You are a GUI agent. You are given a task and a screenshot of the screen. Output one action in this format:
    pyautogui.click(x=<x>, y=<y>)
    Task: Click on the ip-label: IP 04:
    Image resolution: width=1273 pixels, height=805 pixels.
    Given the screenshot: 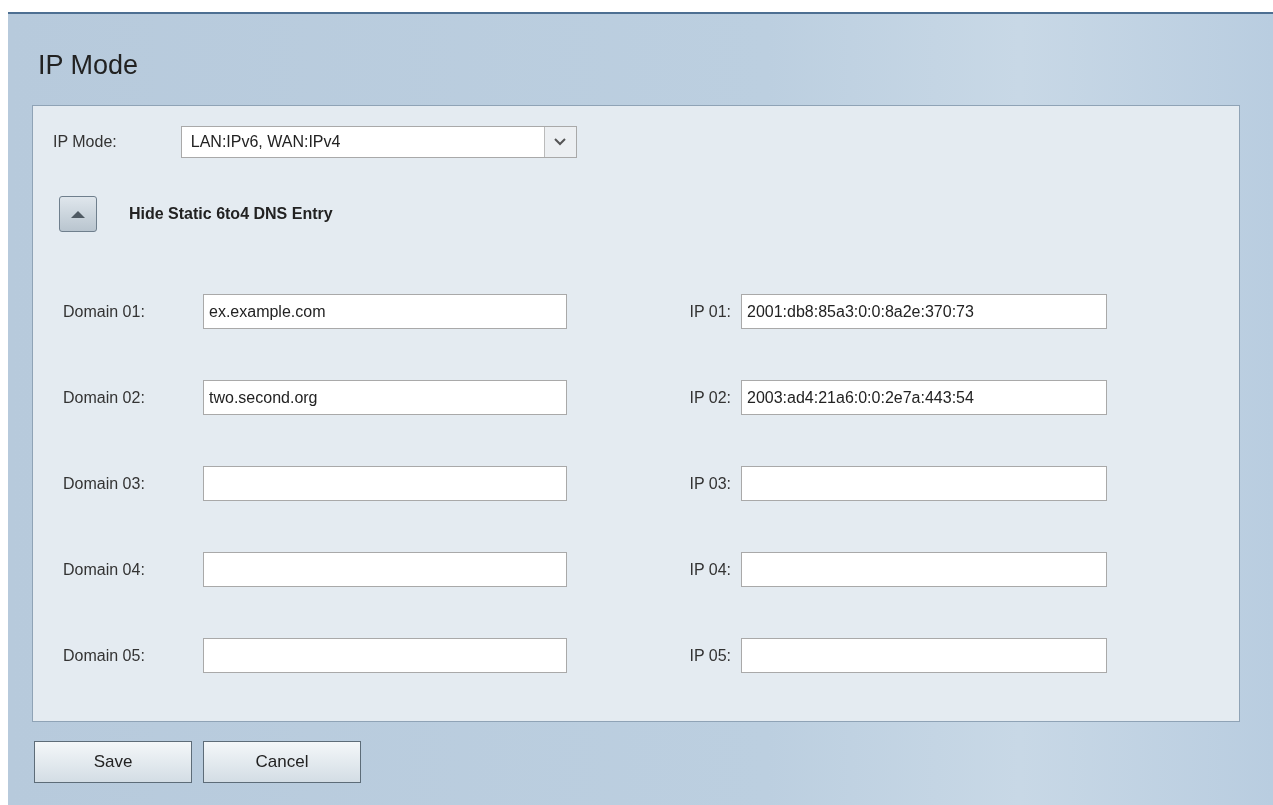 What is the action you would take?
    pyautogui.click(x=710, y=569)
    